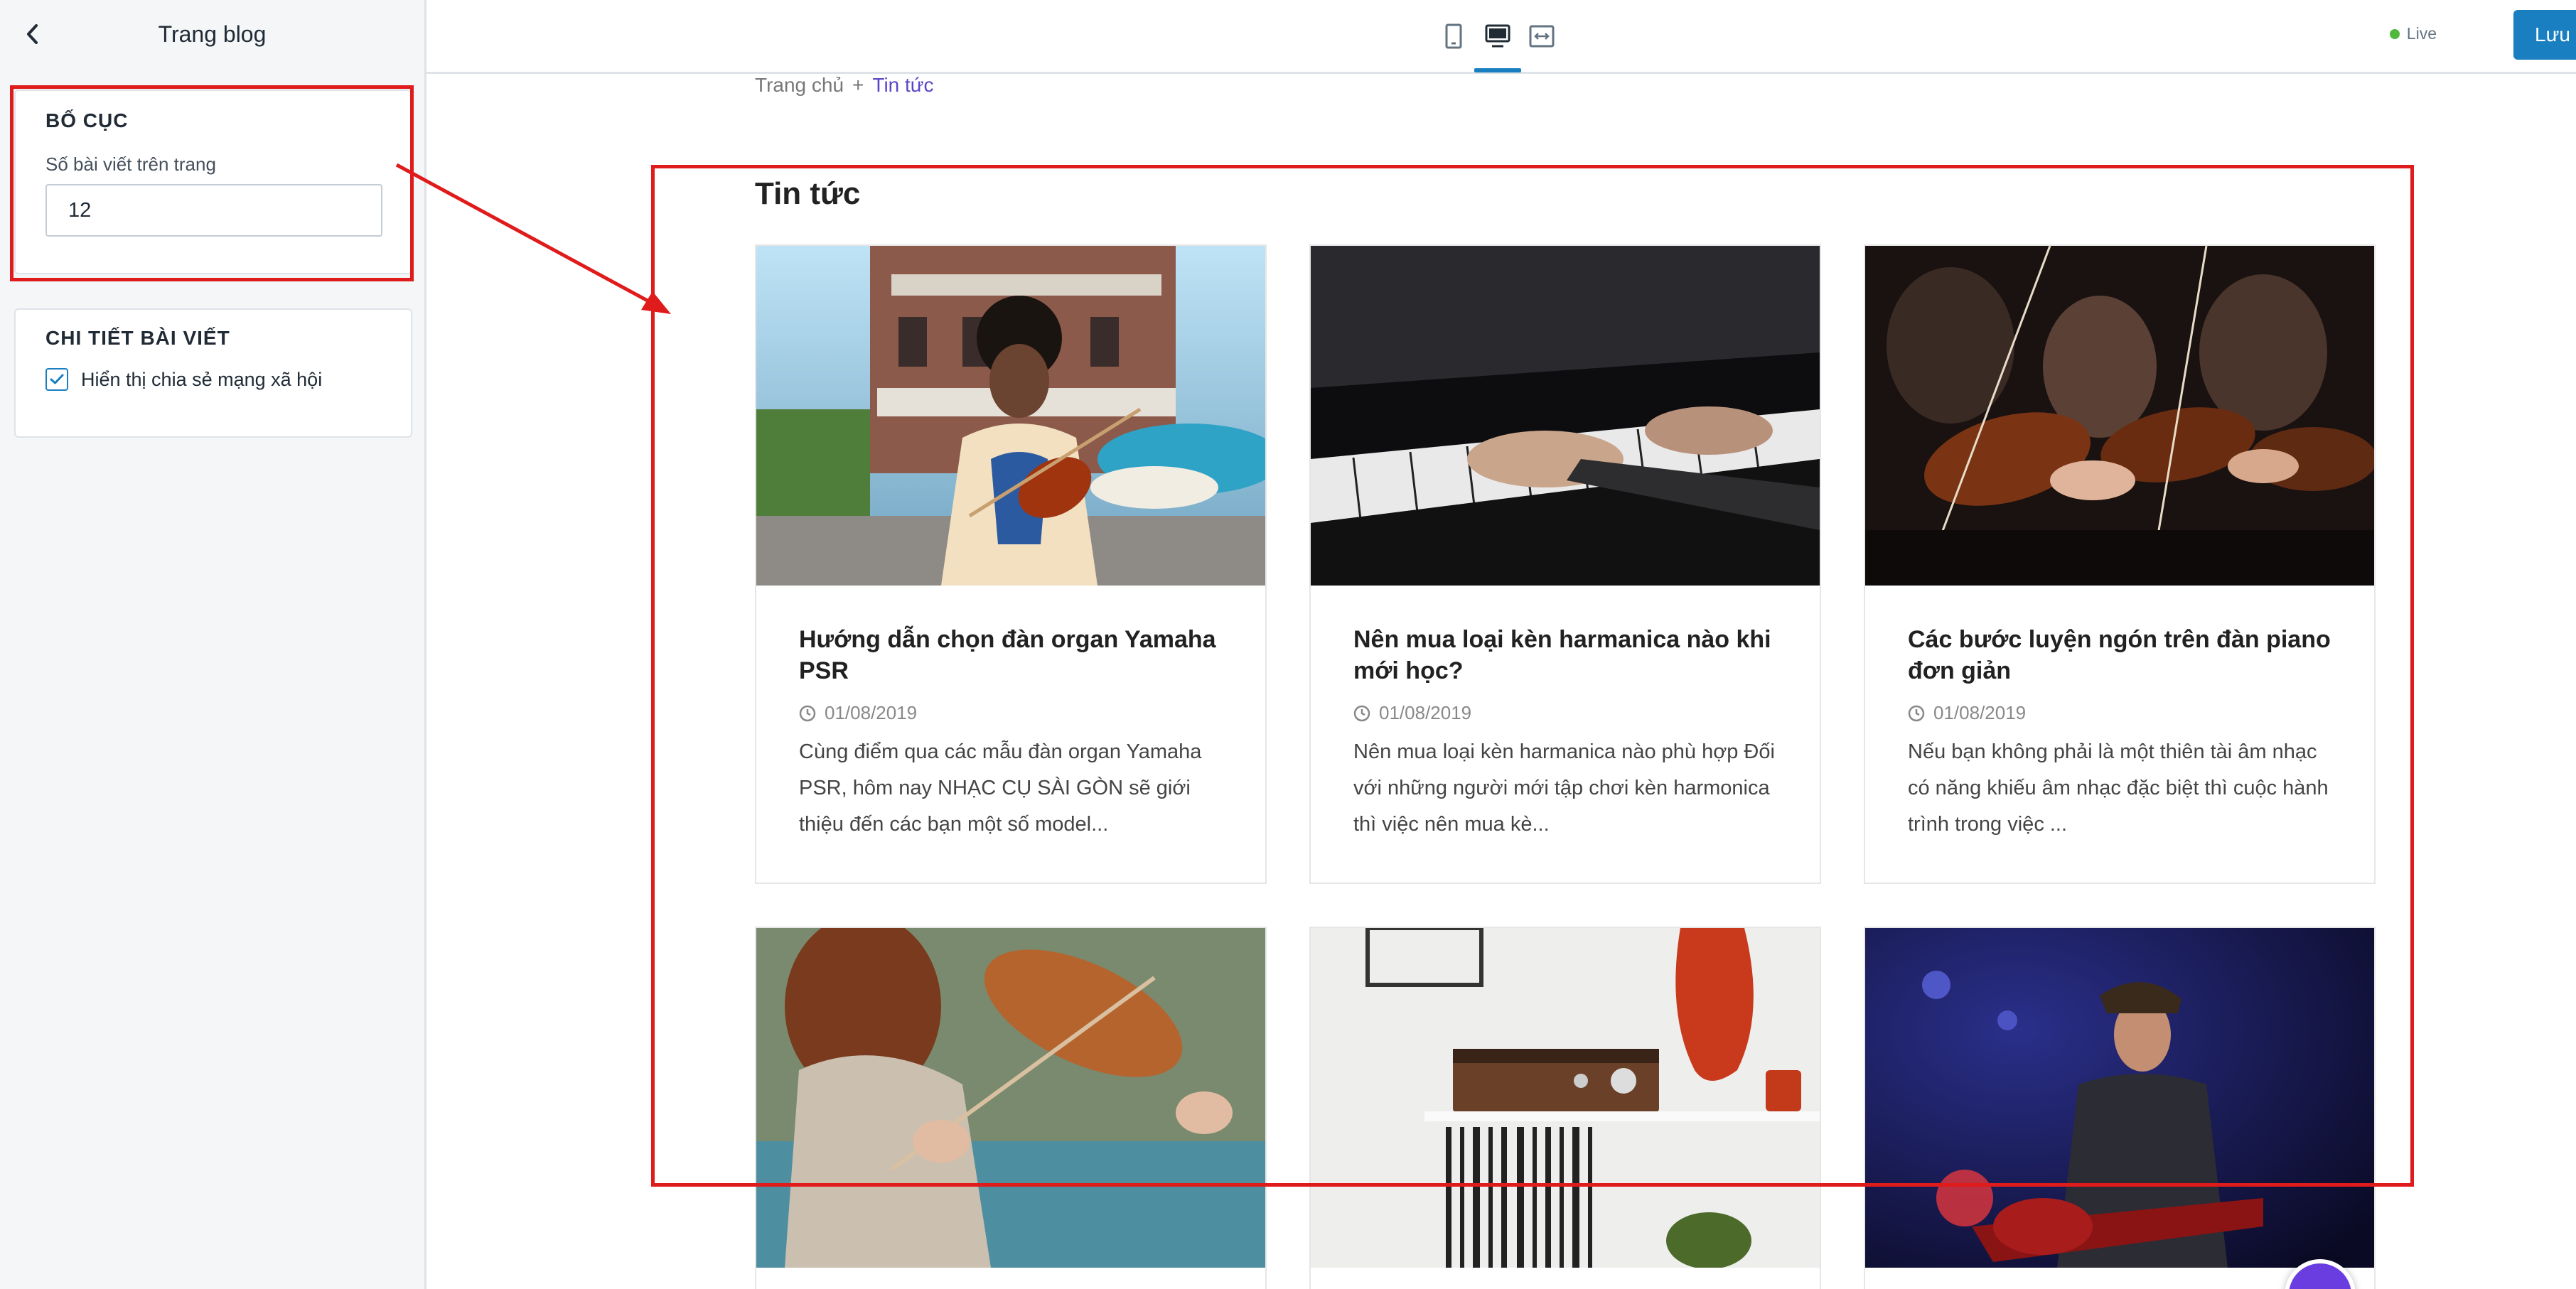  I want to click on checkmark-icon, so click(57, 379).